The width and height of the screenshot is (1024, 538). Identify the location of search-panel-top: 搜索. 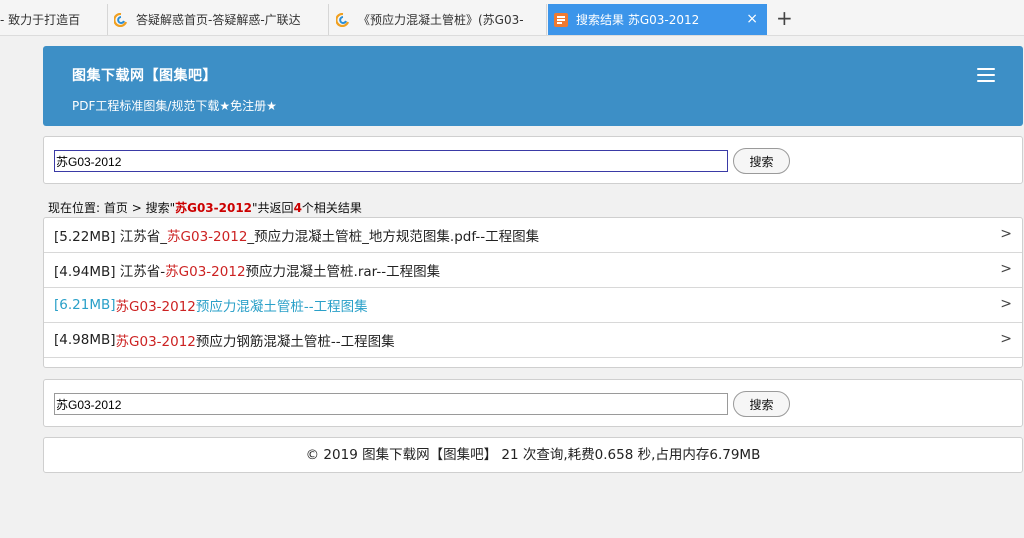
(533, 160).